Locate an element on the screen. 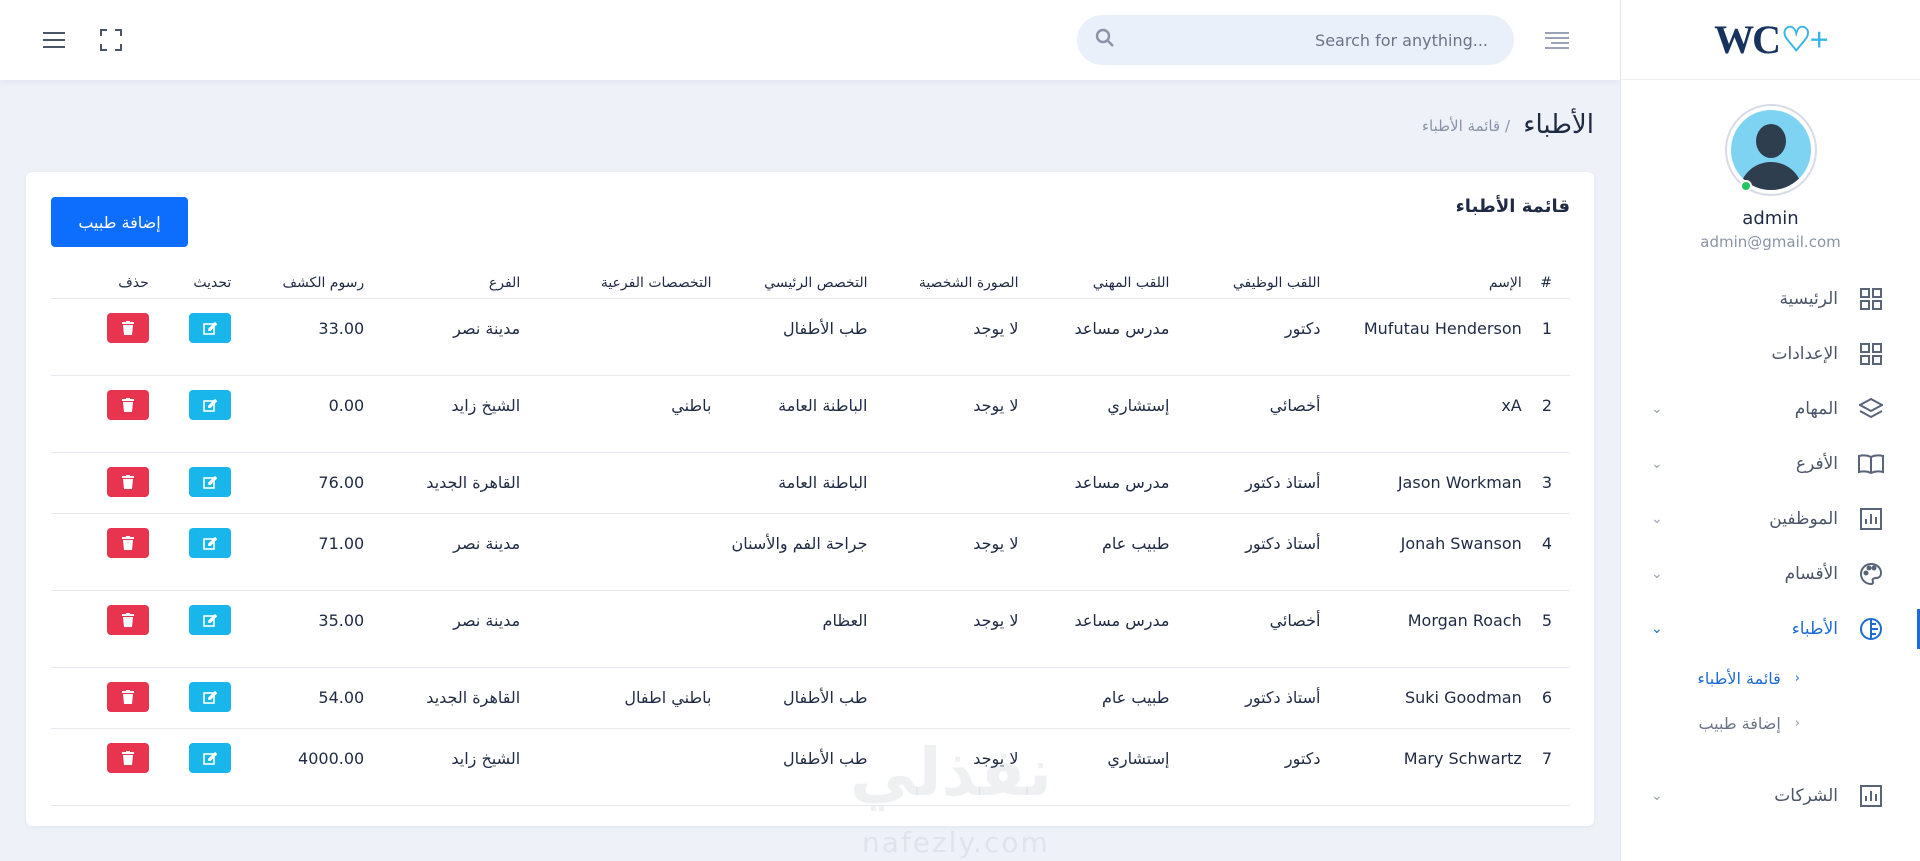 This screenshot has width=1920, height=861. cell-number: 1 is located at coordinates (1549, 337).